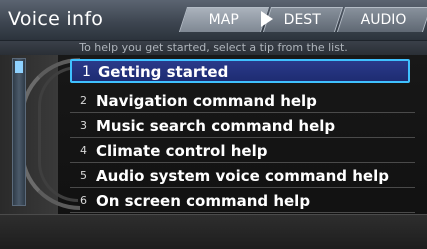 This screenshot has height=249, width=427. I want to click on list-item-number: 6, so click(83, 200).